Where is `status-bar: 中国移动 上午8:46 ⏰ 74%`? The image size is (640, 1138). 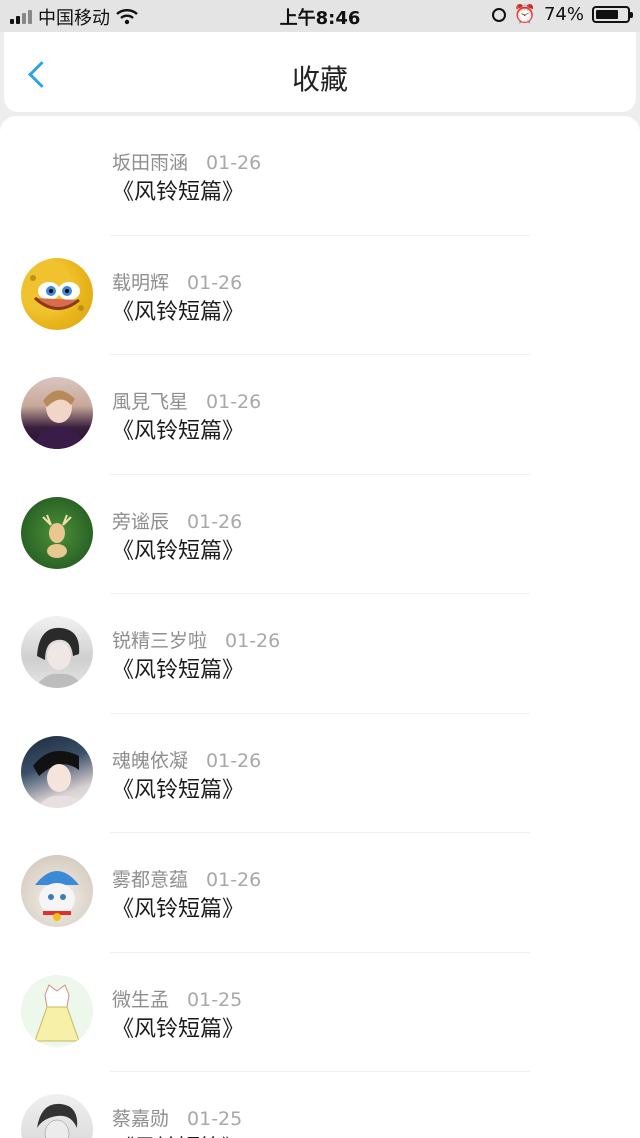 status-bar: 中国移动 上午8:46 ⏰ 74% is located at coordinates (320, 16).